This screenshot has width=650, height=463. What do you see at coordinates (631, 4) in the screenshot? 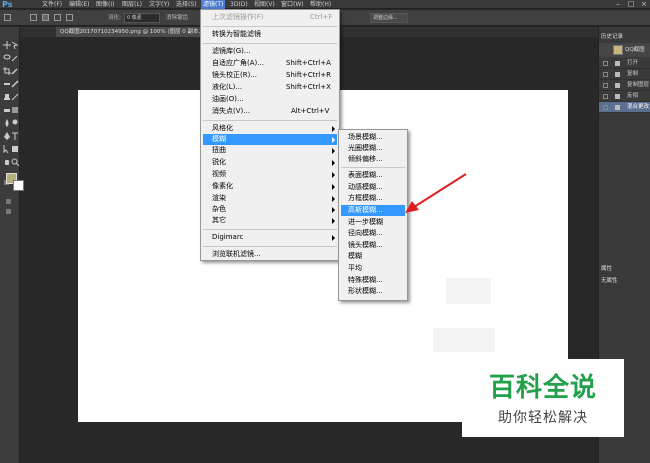
I see `maximize-icon: □` at bounding box center [631, 4].